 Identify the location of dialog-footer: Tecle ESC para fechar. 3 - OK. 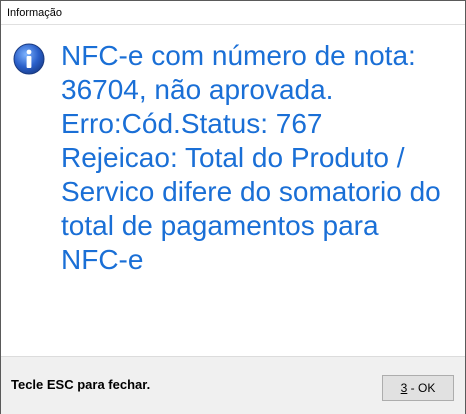
(233, 385).